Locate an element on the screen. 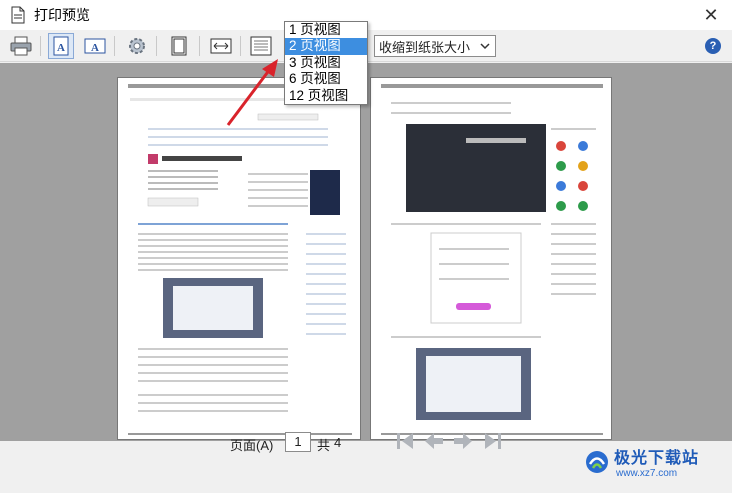  close-button: ✕ is located at coordinates (711, 15).